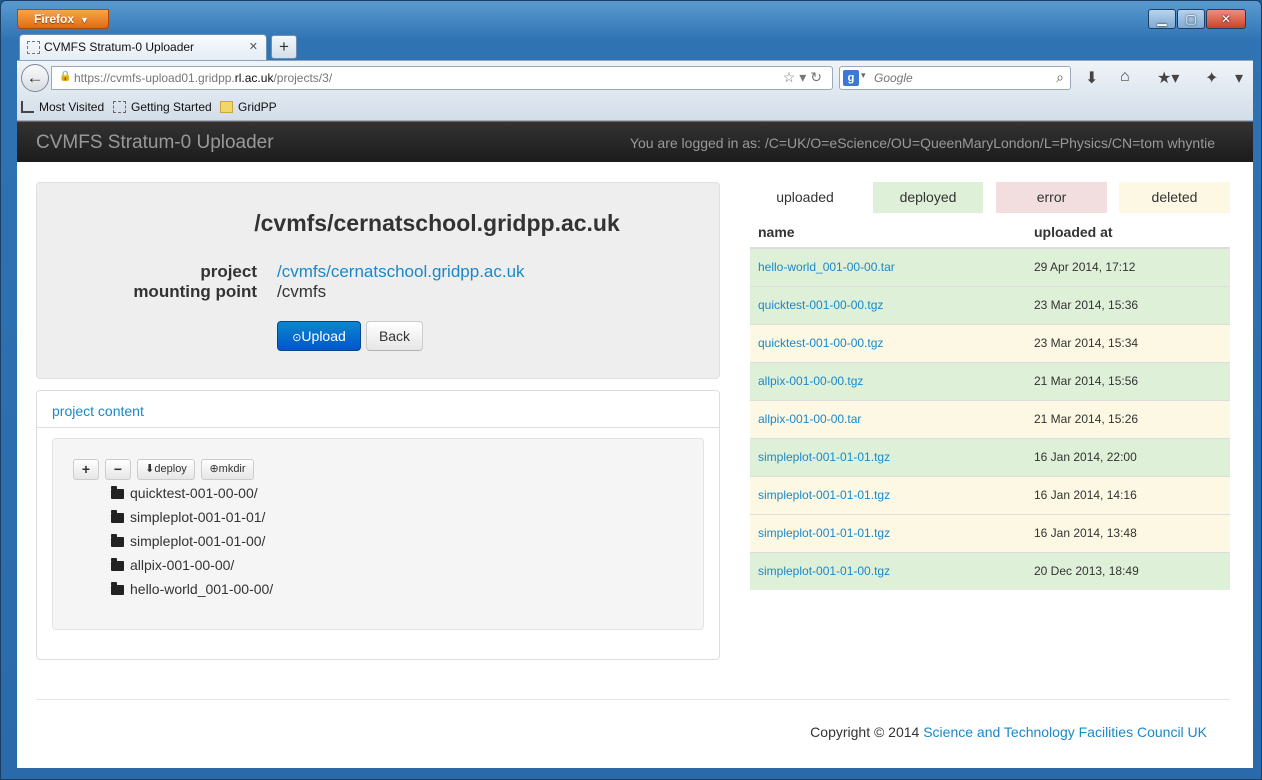  Describe the element at coordinates (323, 336) in the screenshot. I see `upload-label: Upload` at that location.